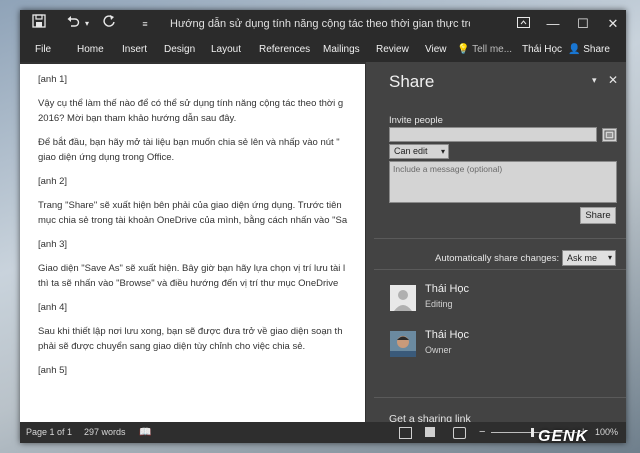 The height and width of the screenshot is (453, 640). I want to click on person-role: Owner, so click(438, 350).